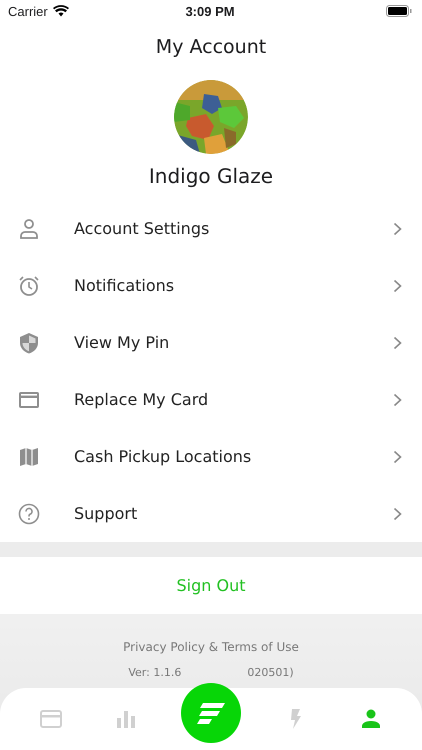  What do you see at coordinates (210, 11) in the screenshot?
I see `clock-time: 3:09 PM` at bounding box center [210, 11].